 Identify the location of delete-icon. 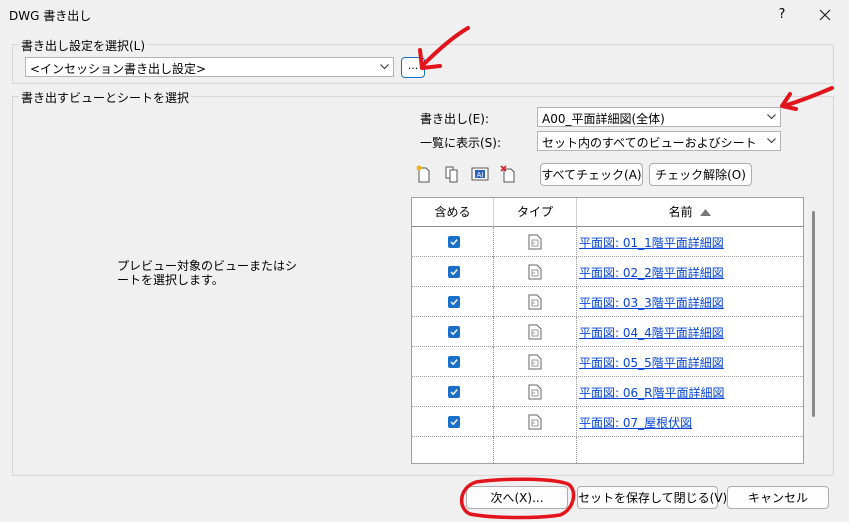
(507, 174).